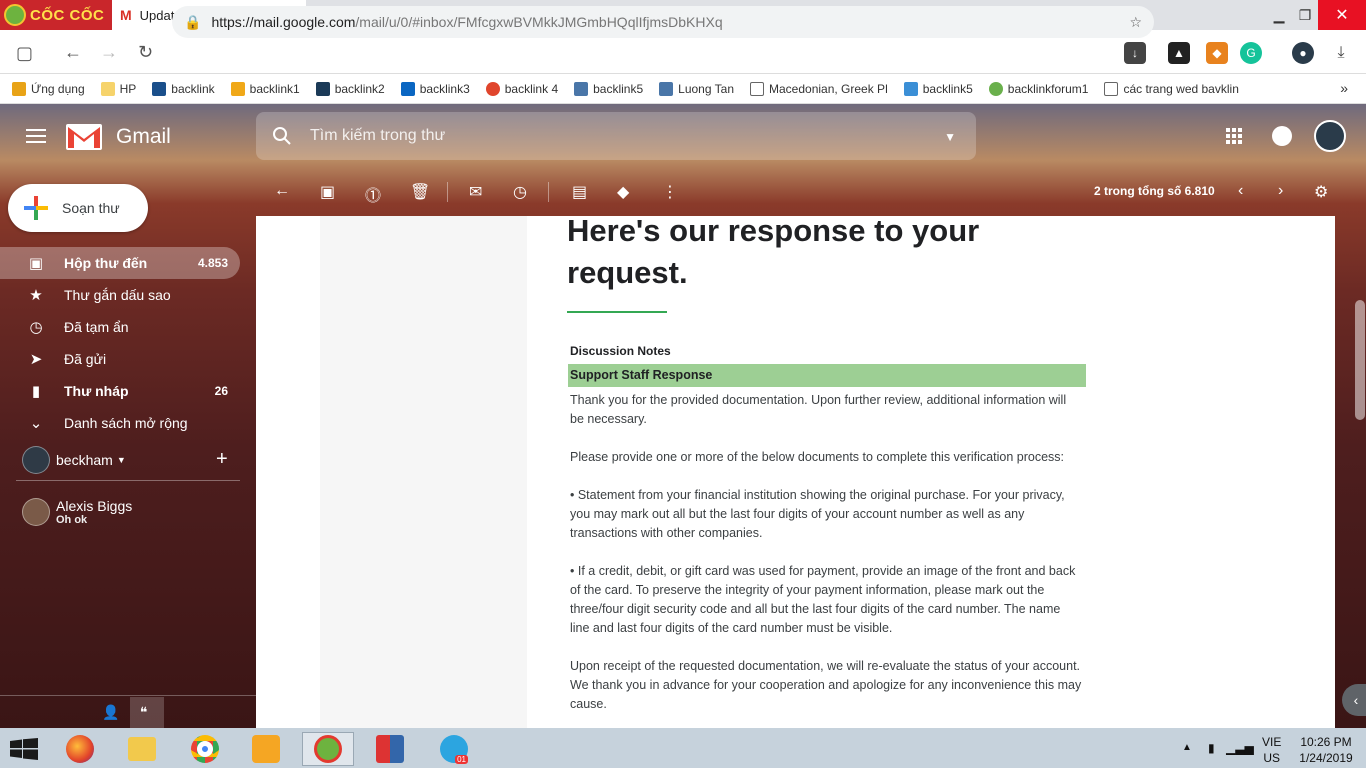 The height and width of the screenshot is (768, 1366). Describe the element at coordinates (1321, 192) in the screenshot. I see `settings-gear-icon: ⚙` at that location.